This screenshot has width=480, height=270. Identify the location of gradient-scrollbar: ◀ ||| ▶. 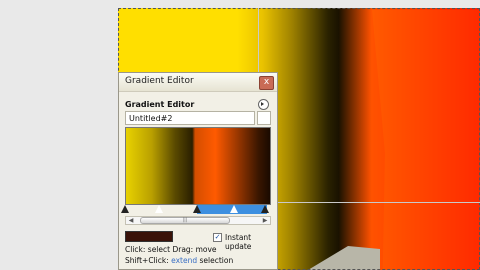
(198, 220).